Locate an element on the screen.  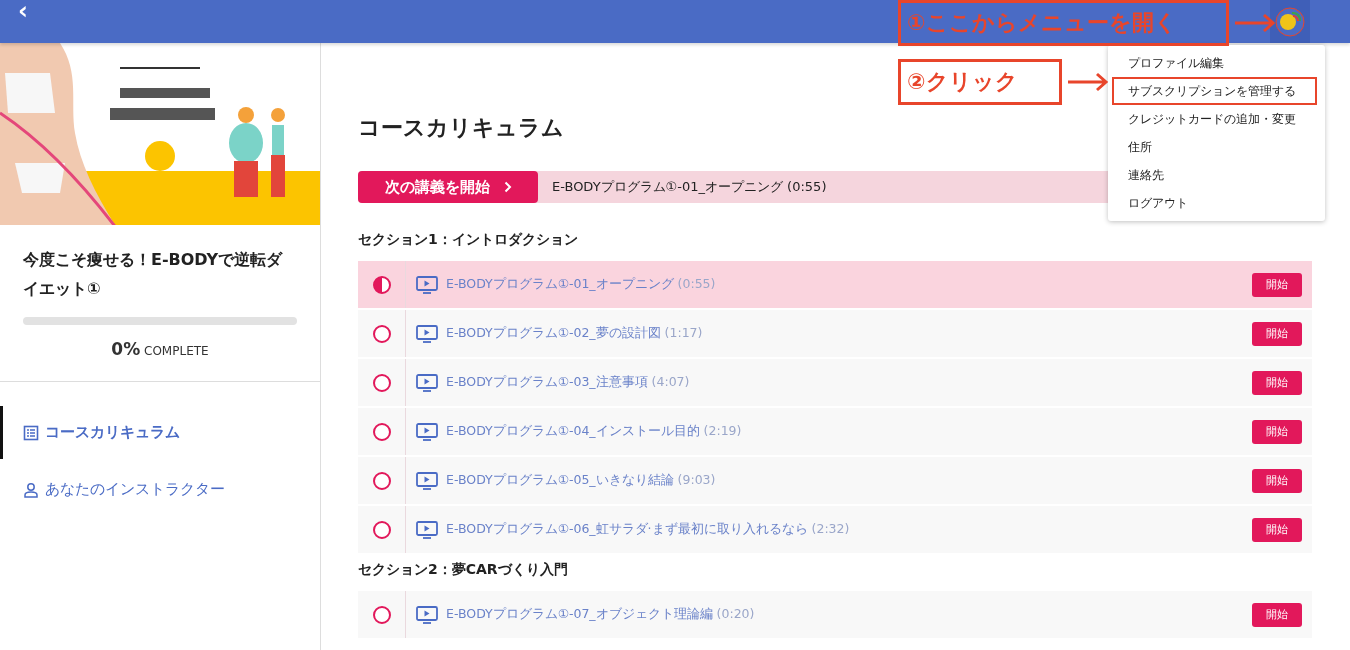
lecture-row: E-BODYプログラム①-07_オブジェクト理論編 (0:20) 開始 is located at coordinates (835, 614).